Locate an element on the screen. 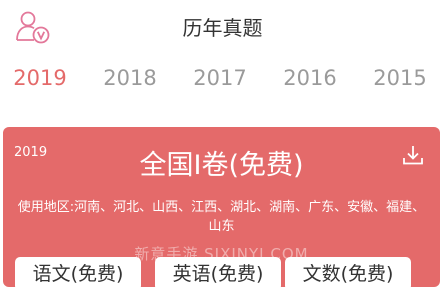 The image size is (445, 291). card-title: 全国I卷(免费) is located at coordinates (221, 165).